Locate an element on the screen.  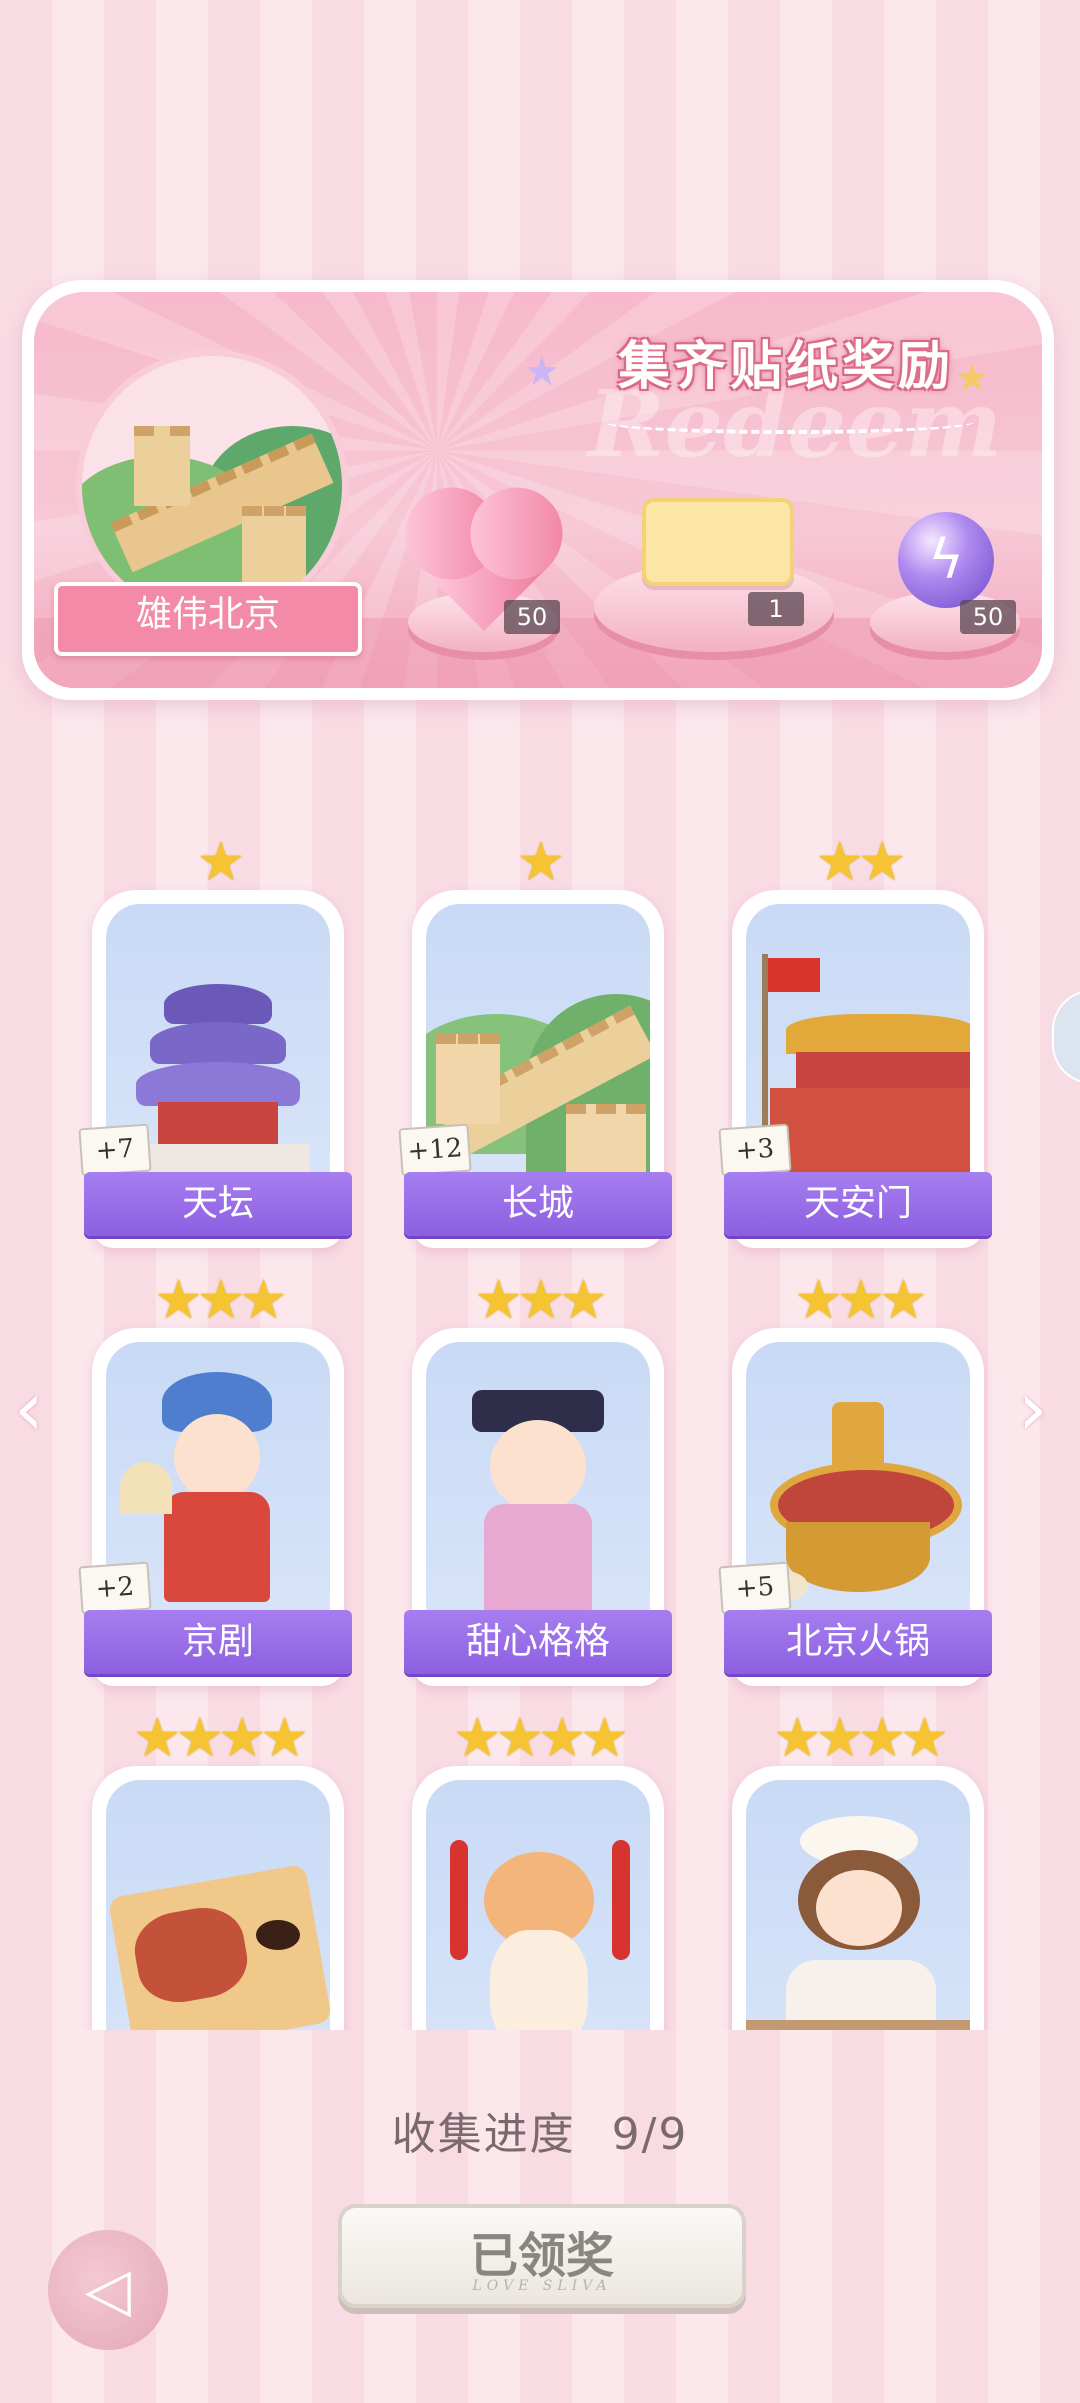
bonus-tag: +7 is located at coordinates (115, 1150).